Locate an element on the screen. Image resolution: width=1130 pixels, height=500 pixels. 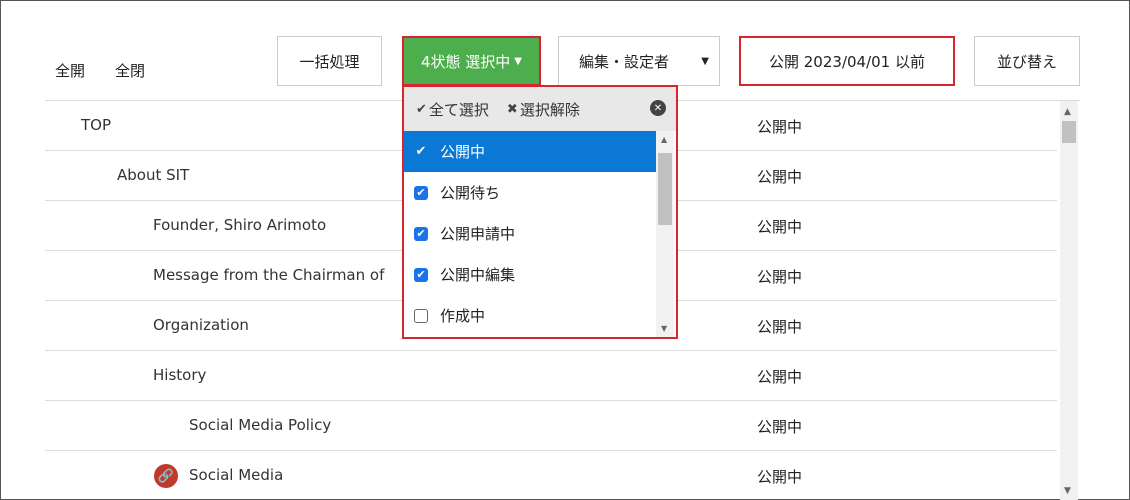
select-all-button: ✔ 全て選択 is located at coordinates (452, 109).